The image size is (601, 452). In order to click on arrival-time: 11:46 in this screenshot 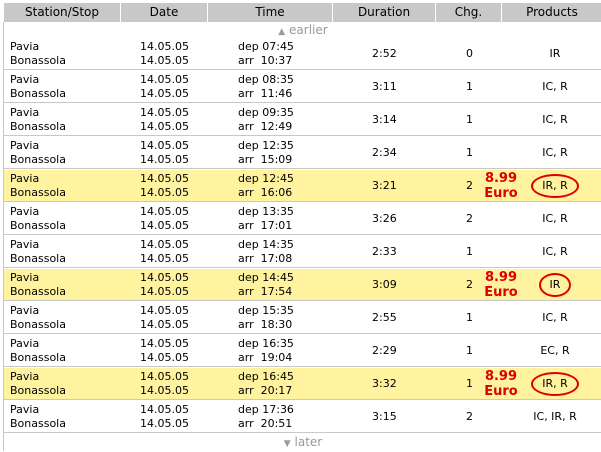, I will do `click(276, 93)`.